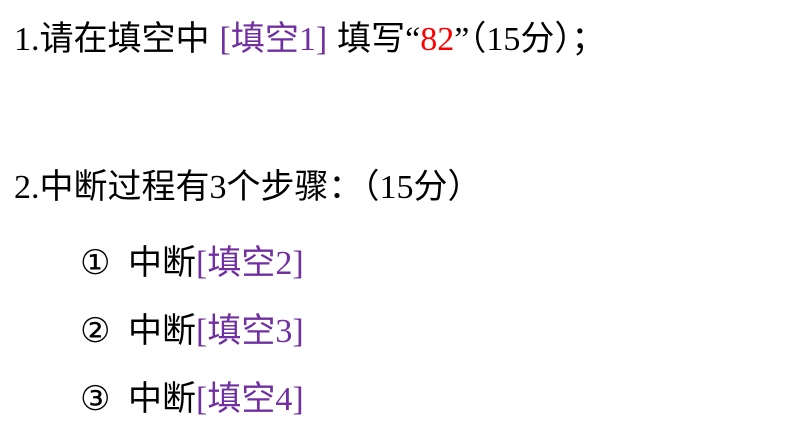  What do you see at coordinates (413, 39) in the screenshot?
I see `open-quote: “` at bounding box center [413, 39].